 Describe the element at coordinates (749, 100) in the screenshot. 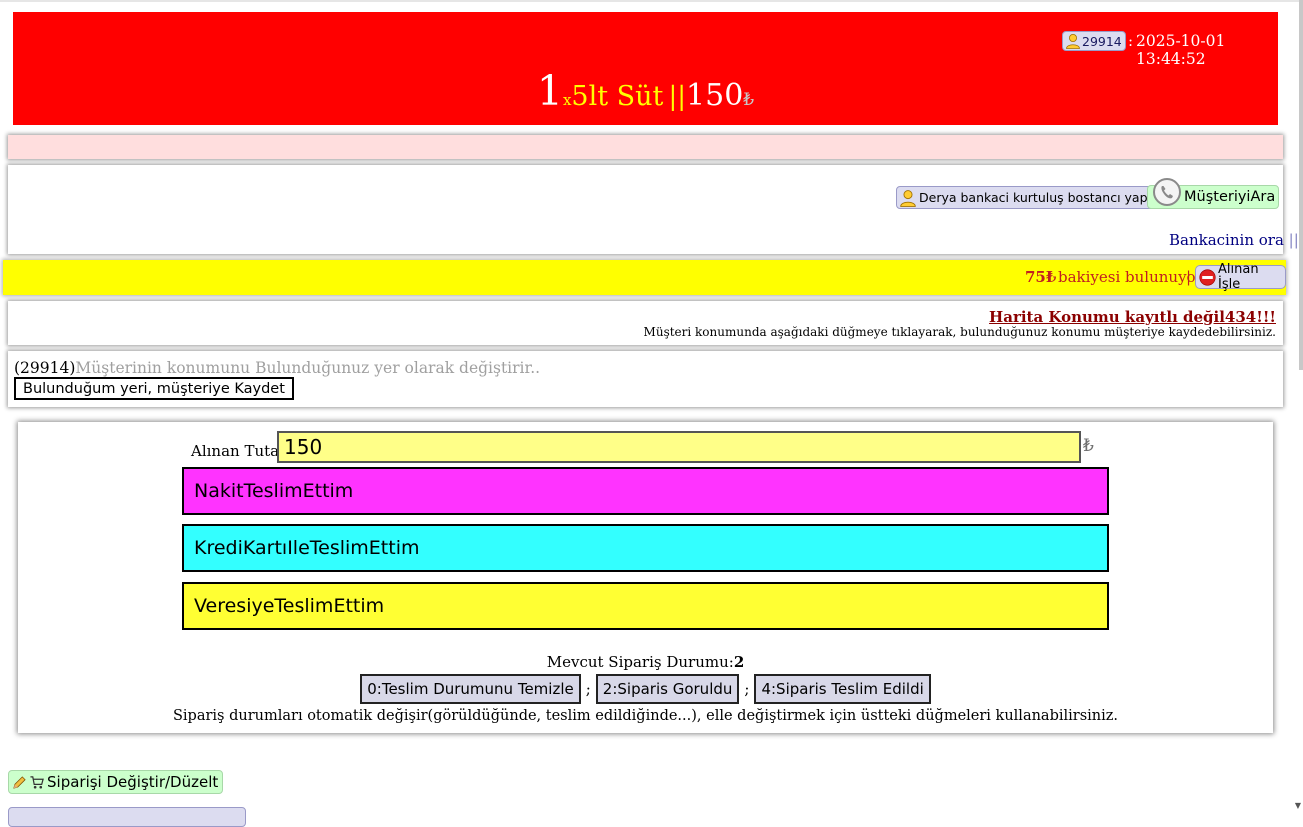

I see `order-currency: ₺` at that location.